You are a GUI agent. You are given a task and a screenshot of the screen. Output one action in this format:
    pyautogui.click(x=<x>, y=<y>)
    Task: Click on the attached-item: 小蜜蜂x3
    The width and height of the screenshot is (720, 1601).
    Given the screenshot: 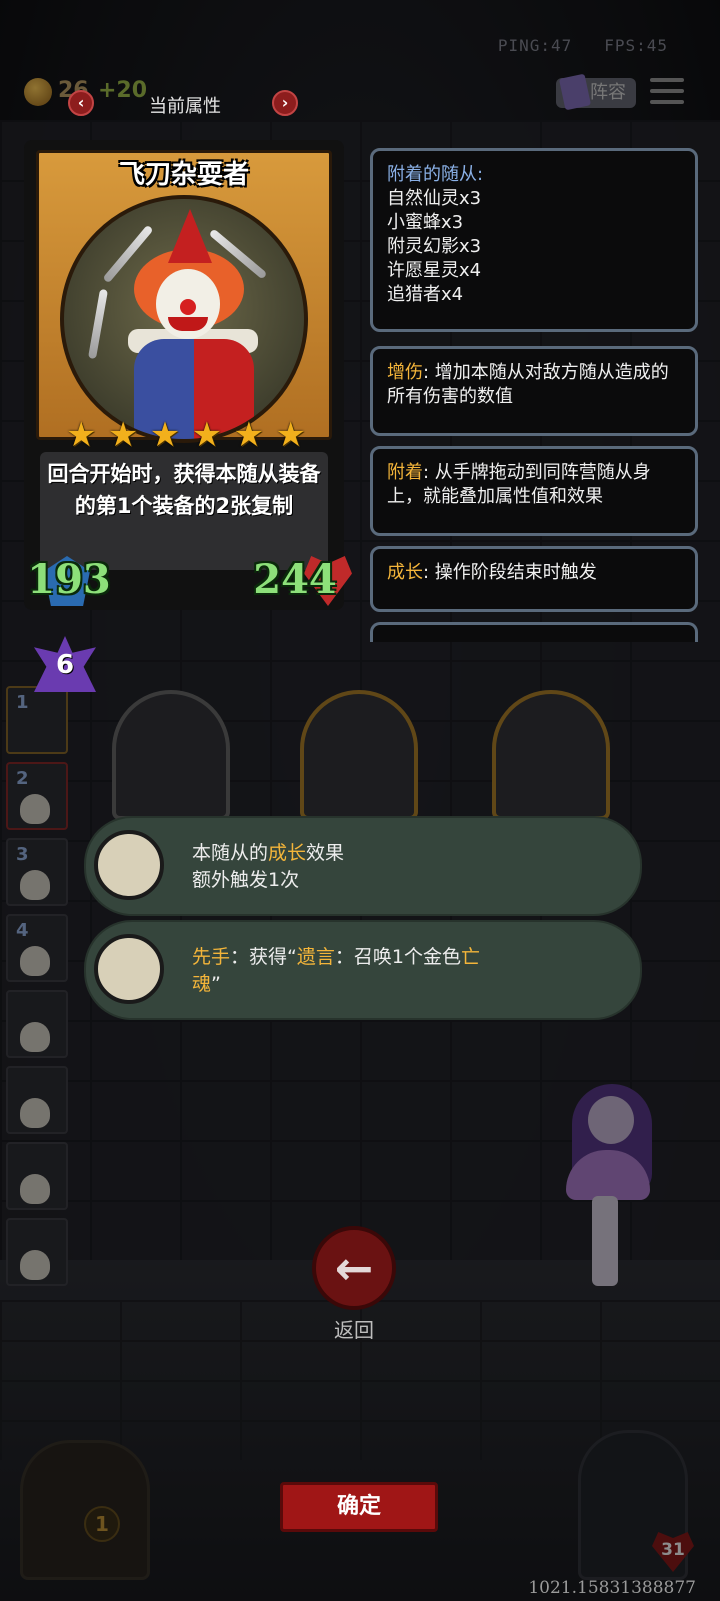 What is the action you would take?
    pyautogui.click(x=425, y=222)
    